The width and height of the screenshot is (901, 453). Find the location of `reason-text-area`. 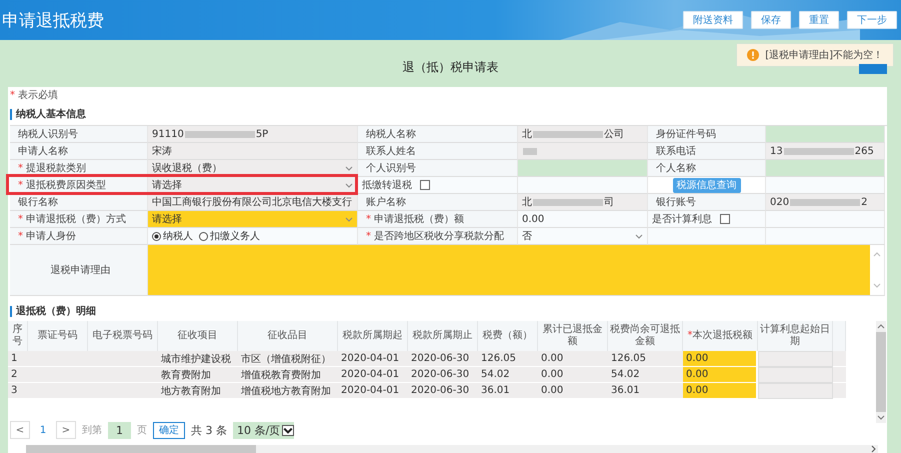

reason-text-area is located at coordinates (509, 270).